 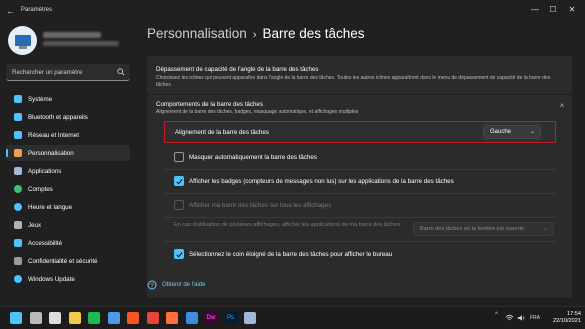 What do you see at coordinates (55, 318) in the screenshot?
I see `task-view-icon` at bounding box center [55, 318].